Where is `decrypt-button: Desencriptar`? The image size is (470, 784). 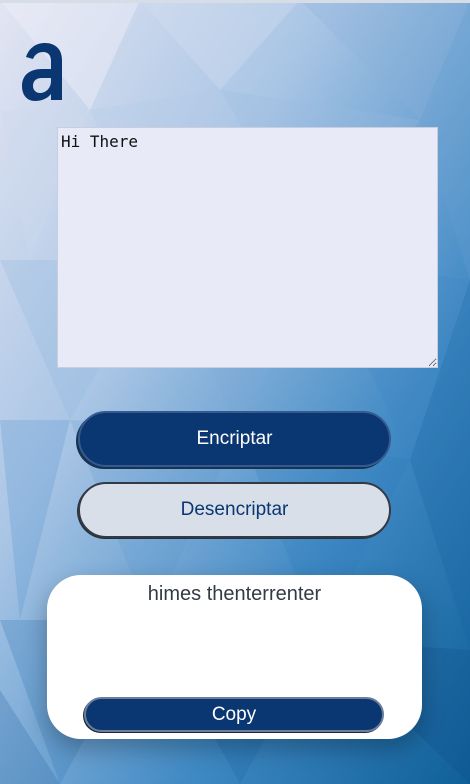 decrypt-button: Desencriptar is located at coordinates (234, 510).